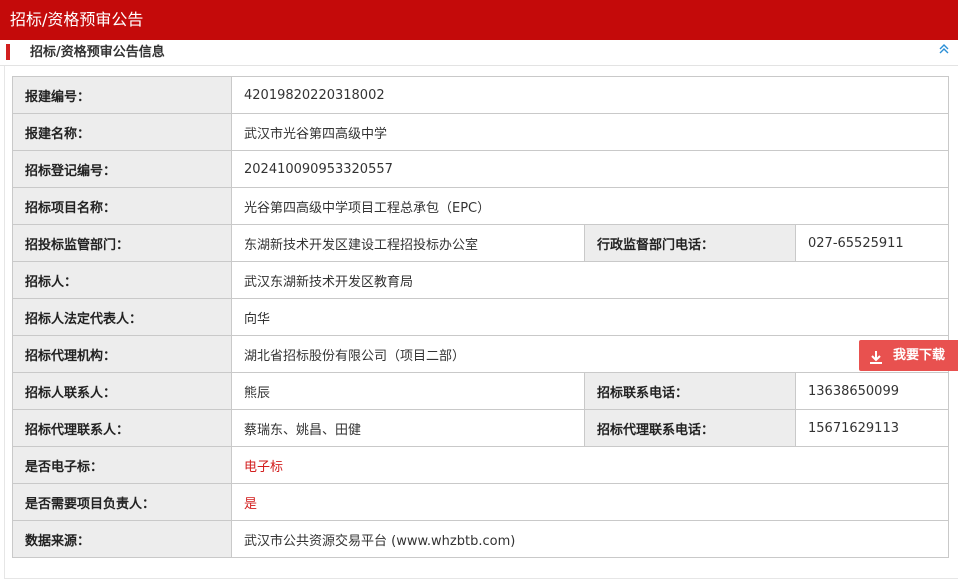  I want to click on field-label: 是否电子标：, so click(122, 465).